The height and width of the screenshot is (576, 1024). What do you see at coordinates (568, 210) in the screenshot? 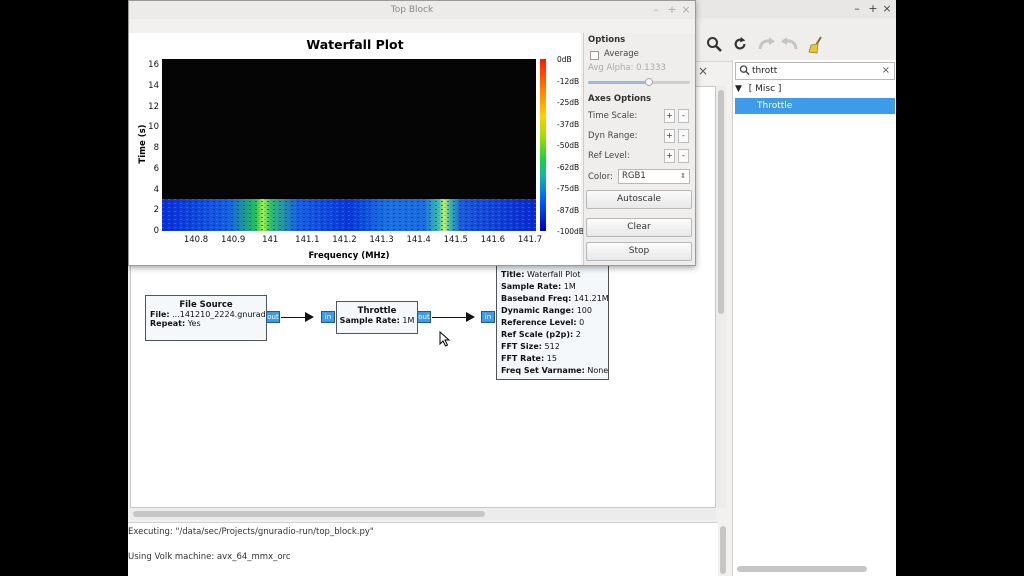
I see `colorbar-tick-label: -87dB` at bounding box center [568, 210].